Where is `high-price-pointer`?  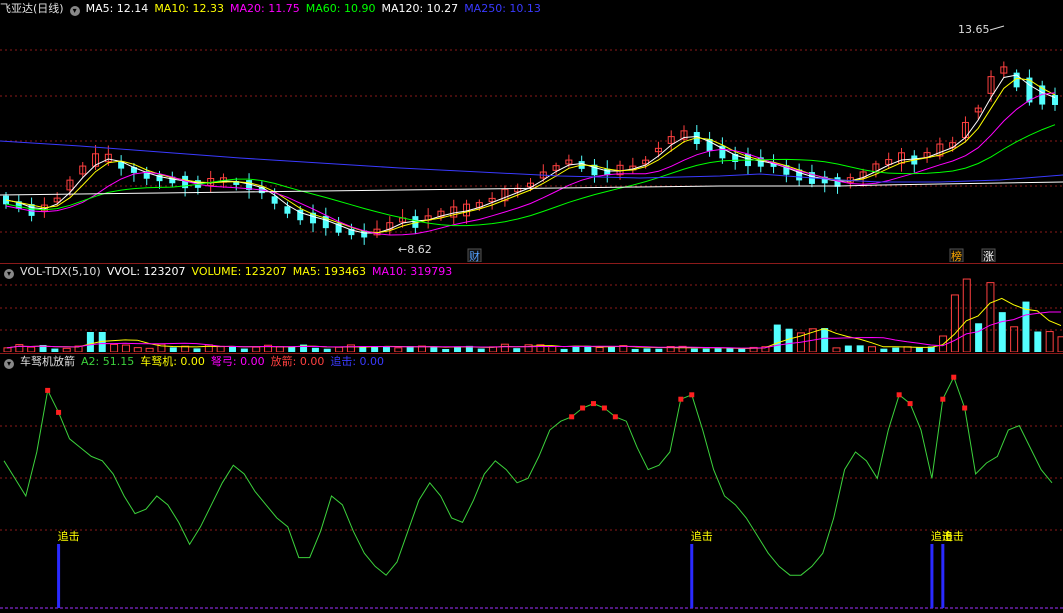 high-price-pointer is located at coordinates (997, 28).